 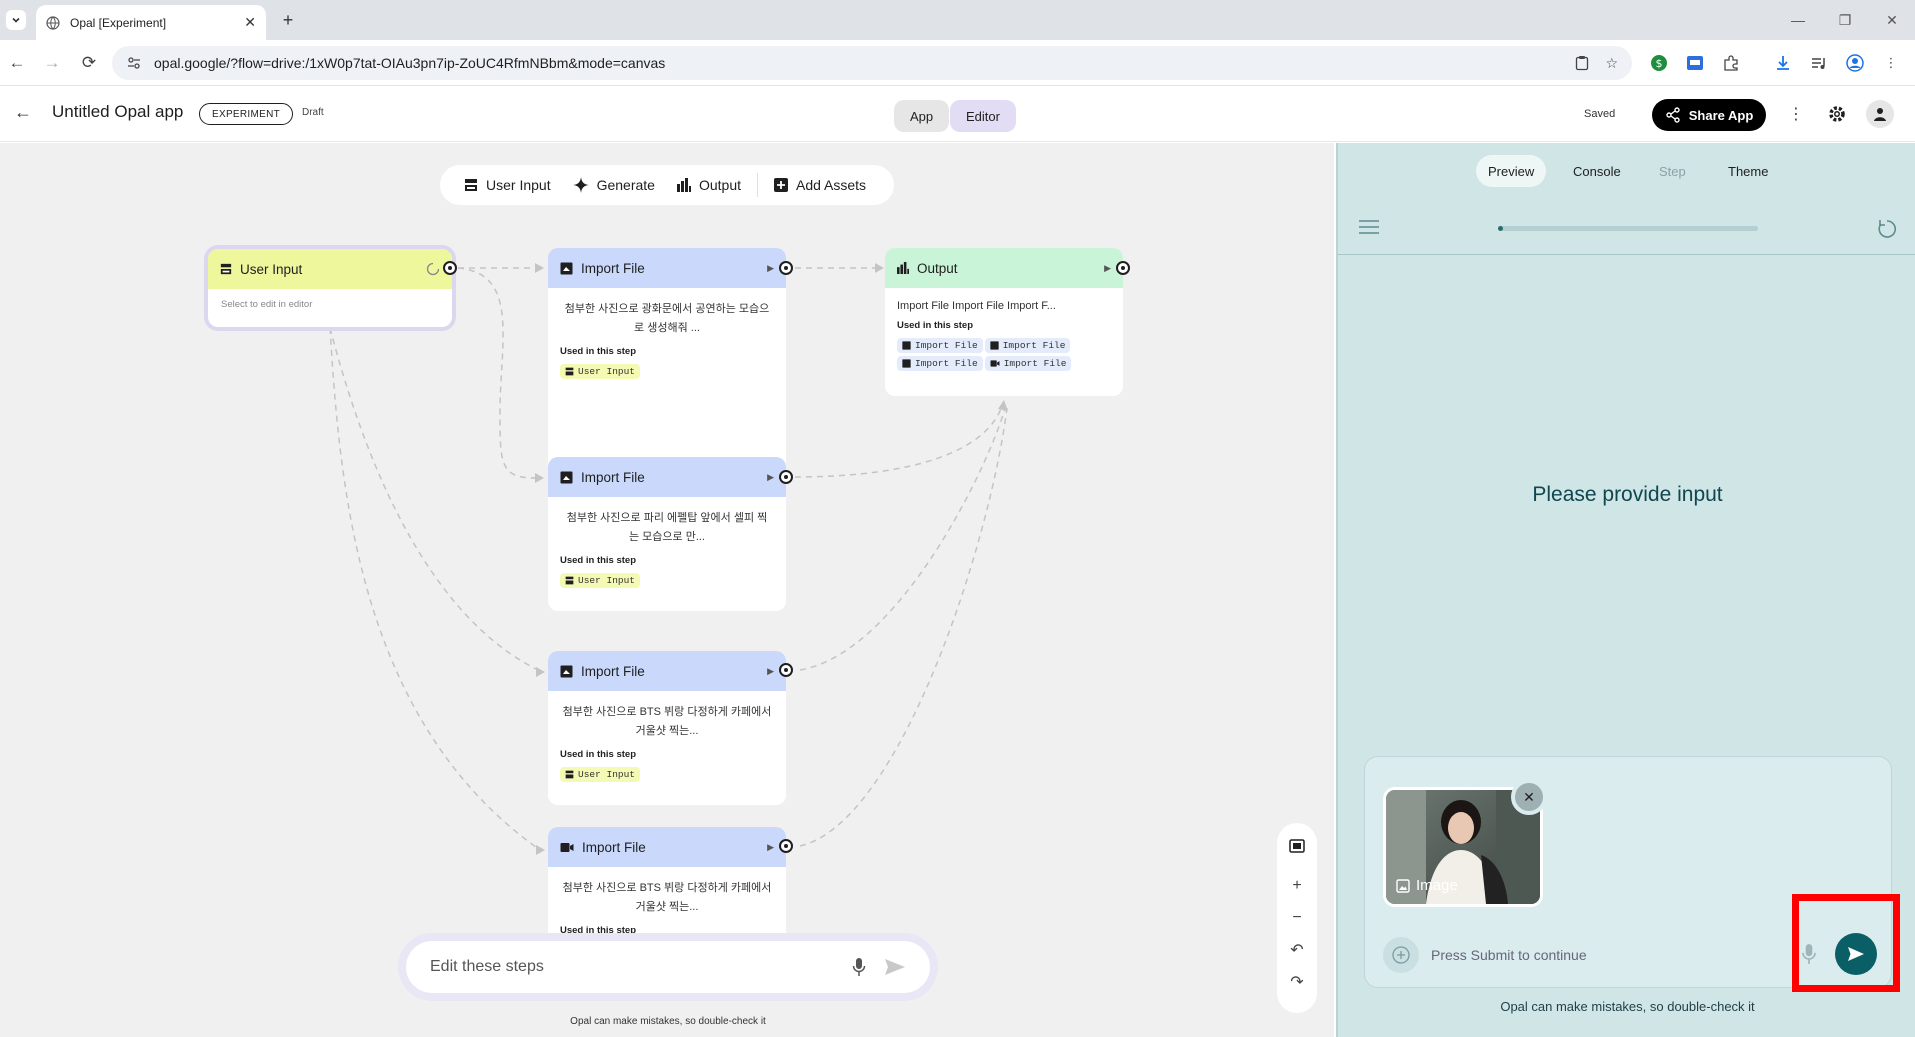 What do you see at coordinates (288, 20) in the screenshot?
I see `new-tab-button: +` at bounding box center [288, 20].